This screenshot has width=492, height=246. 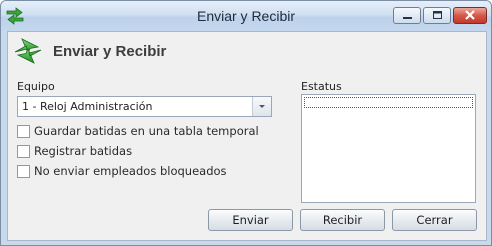 I want to click on title-bar: Enviar y Recibir, so click(x=246, y=16).